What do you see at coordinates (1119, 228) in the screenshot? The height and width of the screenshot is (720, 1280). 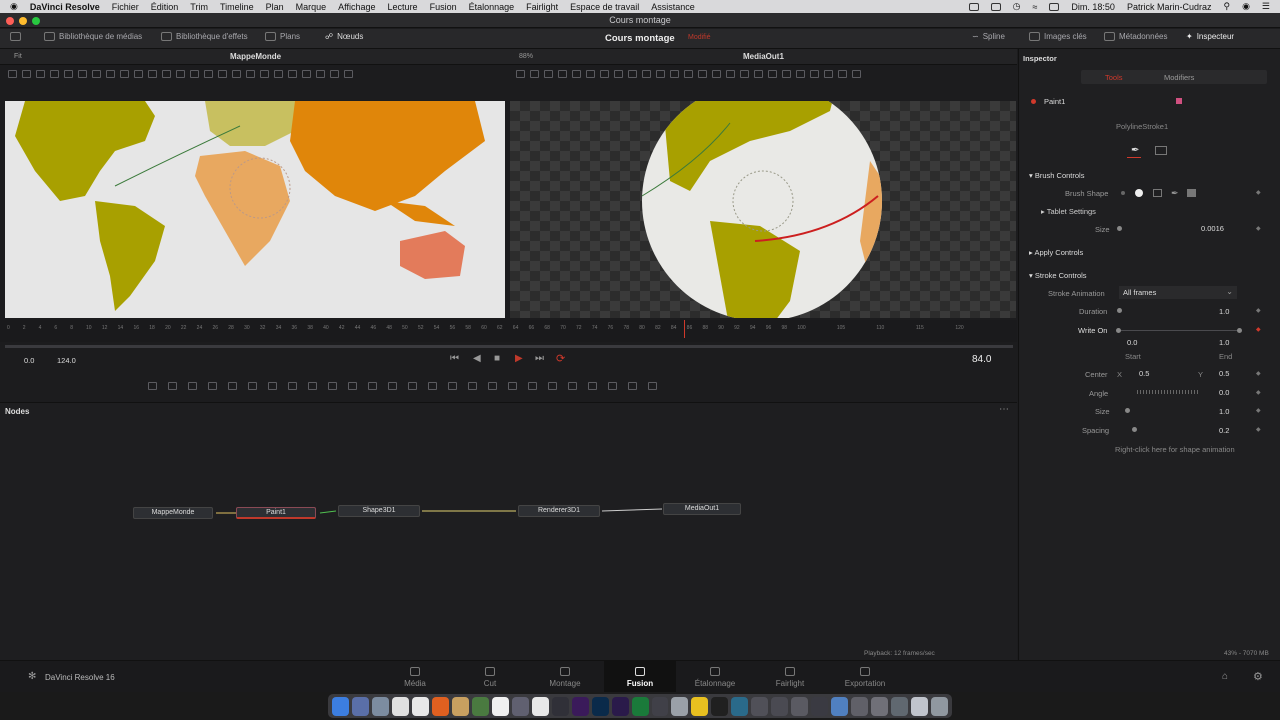 I see `size-slider-knob` at bounding box center [1119, 228].